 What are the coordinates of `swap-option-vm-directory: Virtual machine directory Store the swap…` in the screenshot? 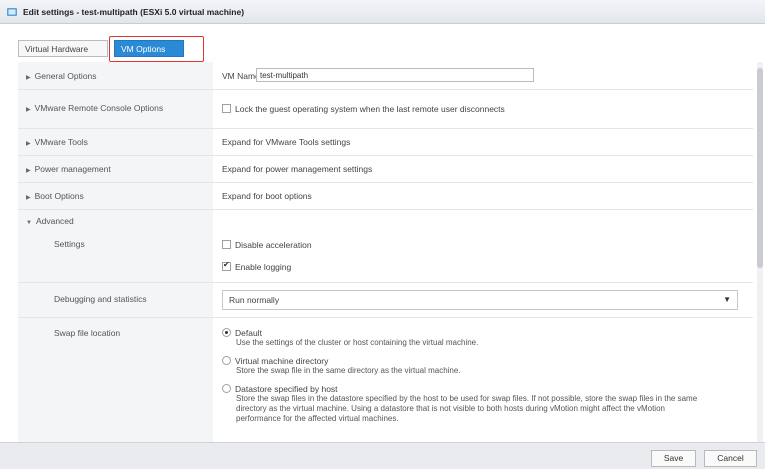 It's located at (482, 366).